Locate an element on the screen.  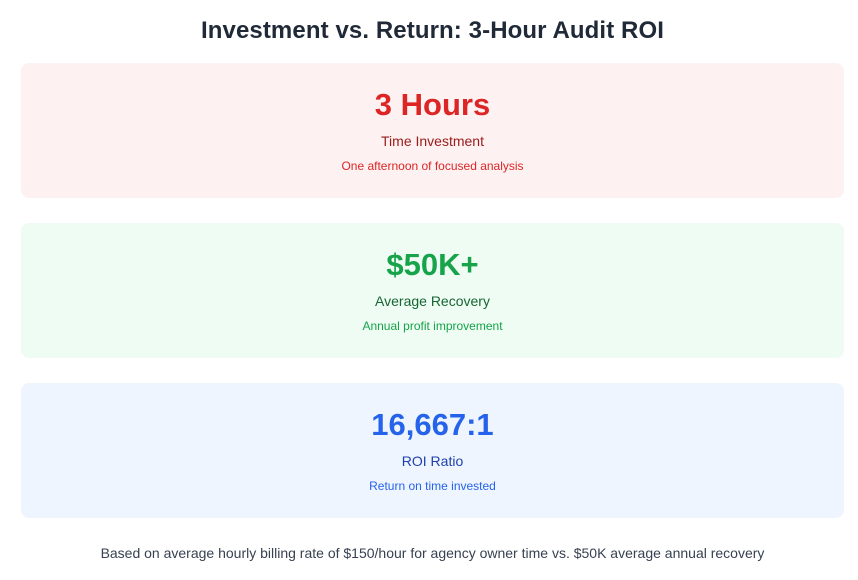
time-investment-label: Time Investment is located at coordinates (432, 141).